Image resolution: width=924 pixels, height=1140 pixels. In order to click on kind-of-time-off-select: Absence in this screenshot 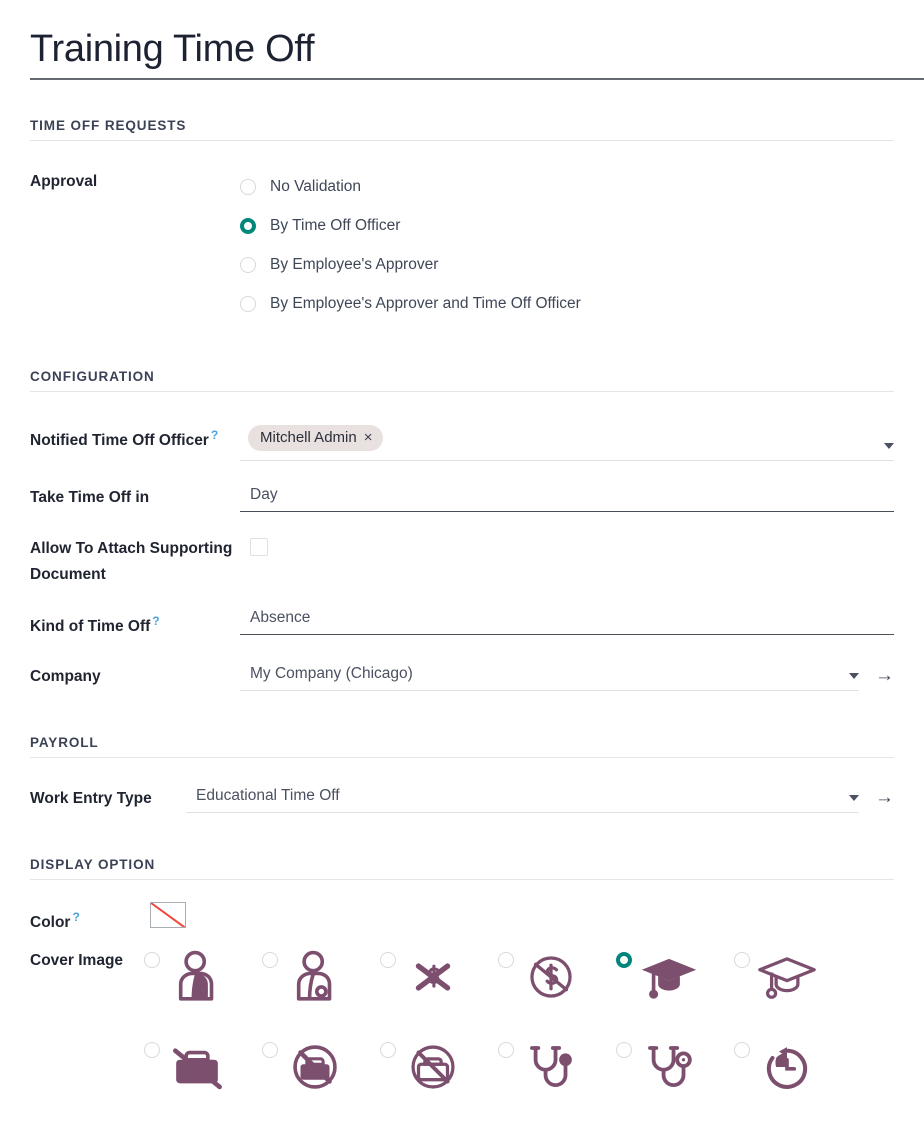, I will do `click(567, 620)`.